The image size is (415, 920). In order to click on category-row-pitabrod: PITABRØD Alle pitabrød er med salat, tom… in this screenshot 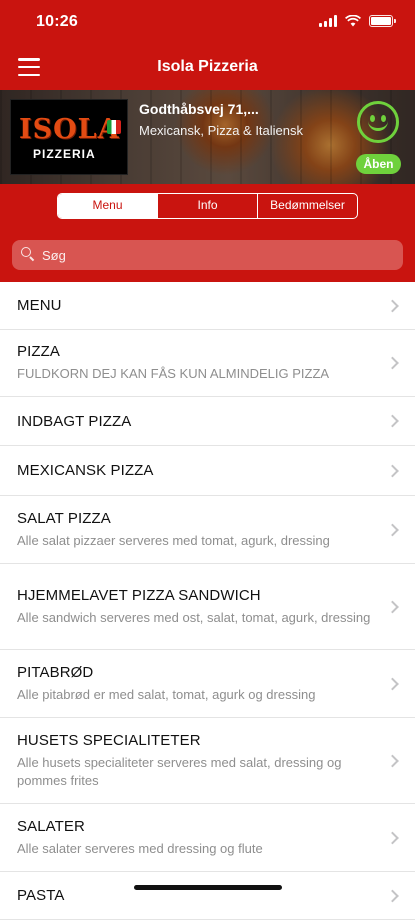, I will do `click(207, 684)`.